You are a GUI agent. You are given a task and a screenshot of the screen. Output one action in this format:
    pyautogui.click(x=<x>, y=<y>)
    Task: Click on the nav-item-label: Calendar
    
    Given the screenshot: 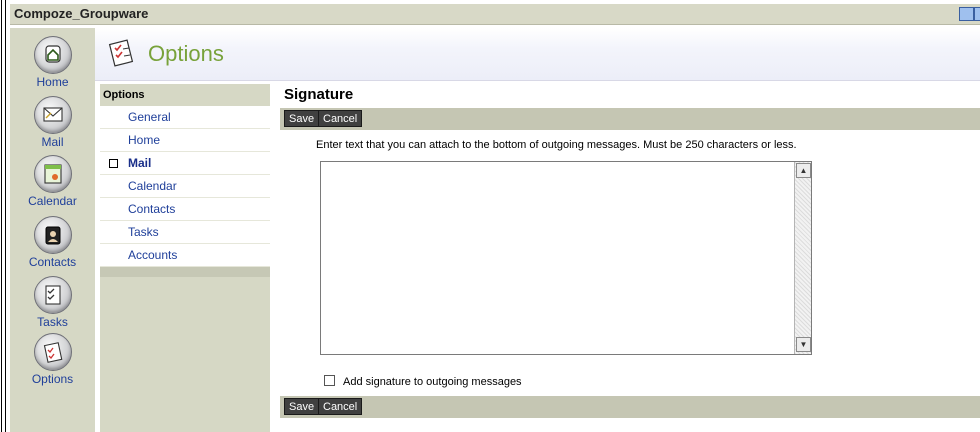 What is the action you would take?
    pyautogui.click(x=52, y=201)
    